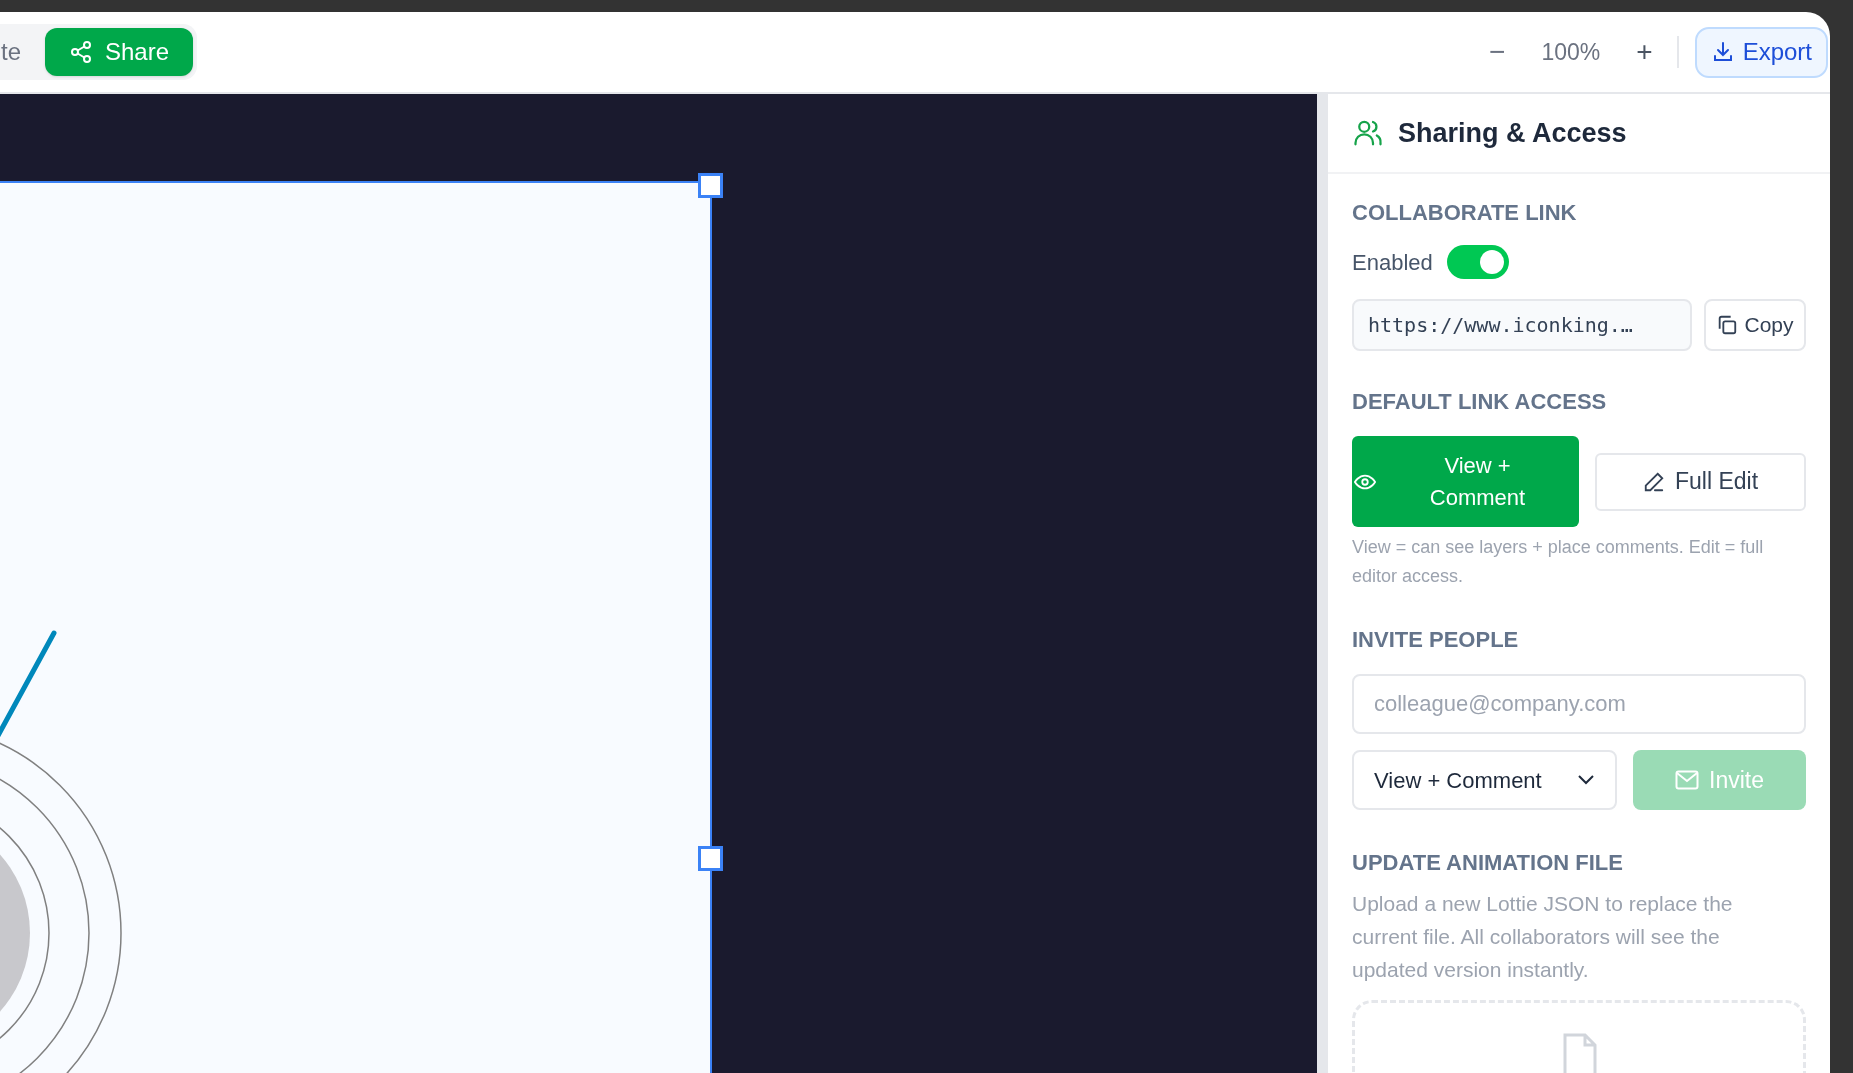 This screenshot has width=1853, height=1073. I want to click on share-icon, so click(81, 52).